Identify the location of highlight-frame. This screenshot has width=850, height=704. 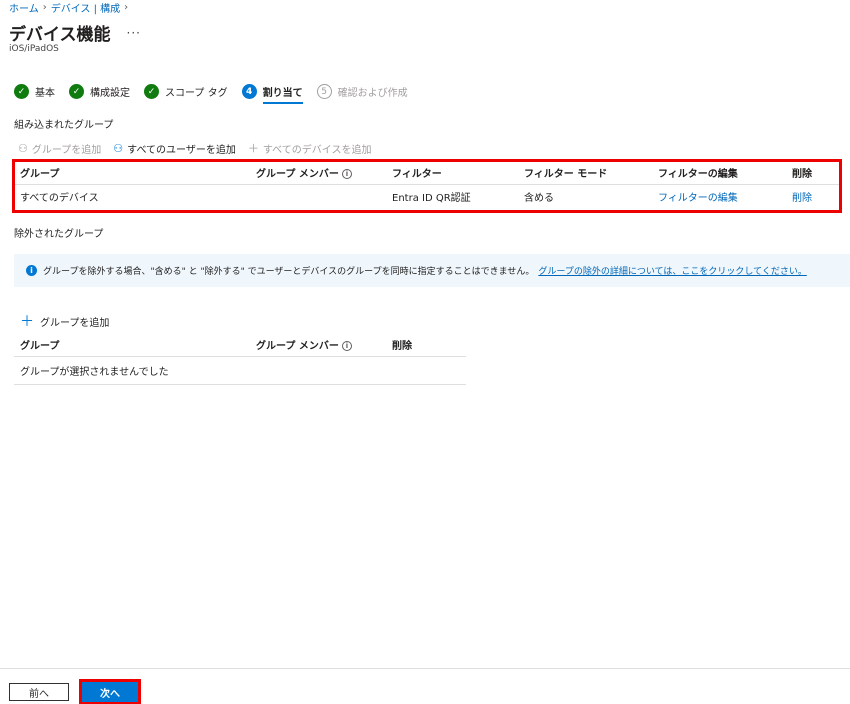
(427, 186).